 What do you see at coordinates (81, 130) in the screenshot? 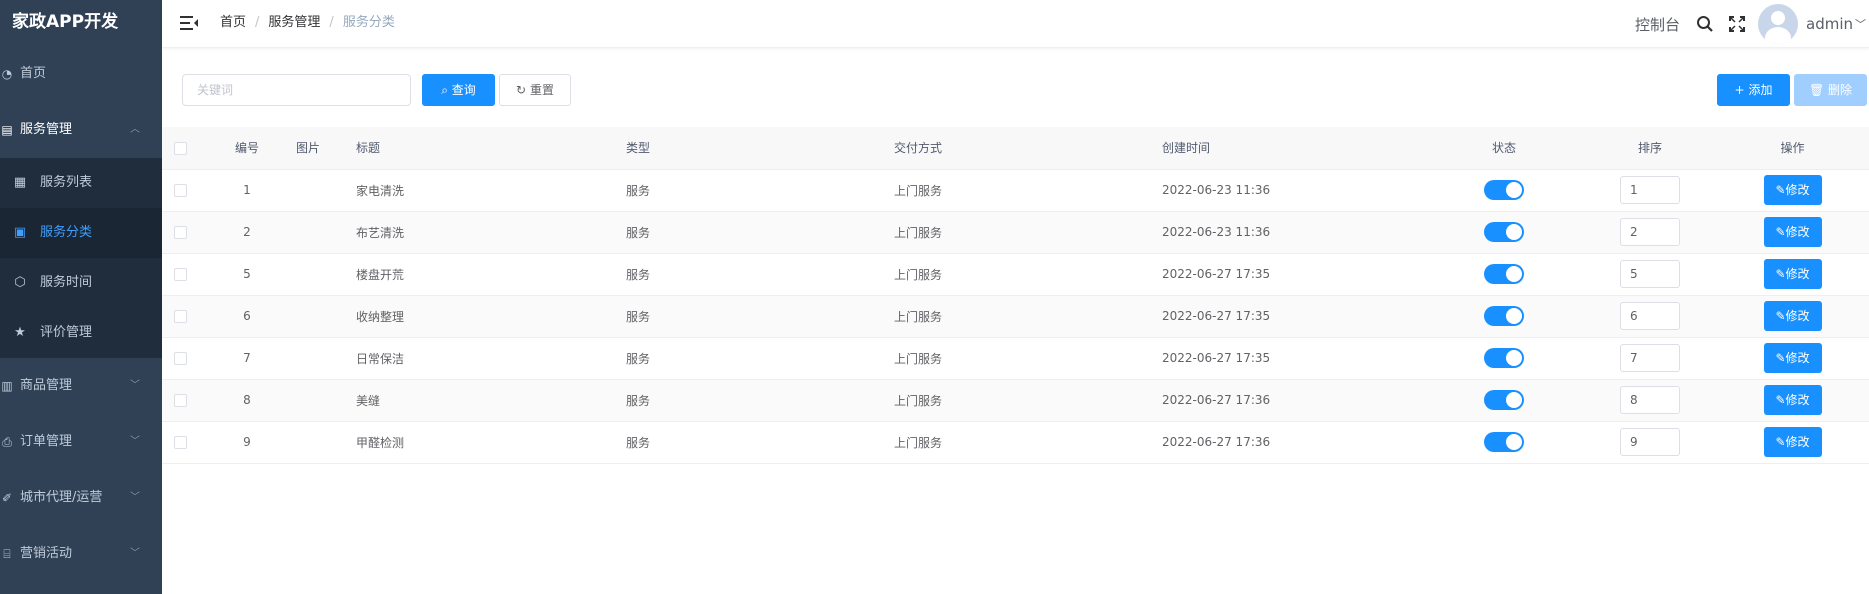
I see `sidebar-item-service-management: ▤ 服务管理 ︿` at bounding box center [81, 130].